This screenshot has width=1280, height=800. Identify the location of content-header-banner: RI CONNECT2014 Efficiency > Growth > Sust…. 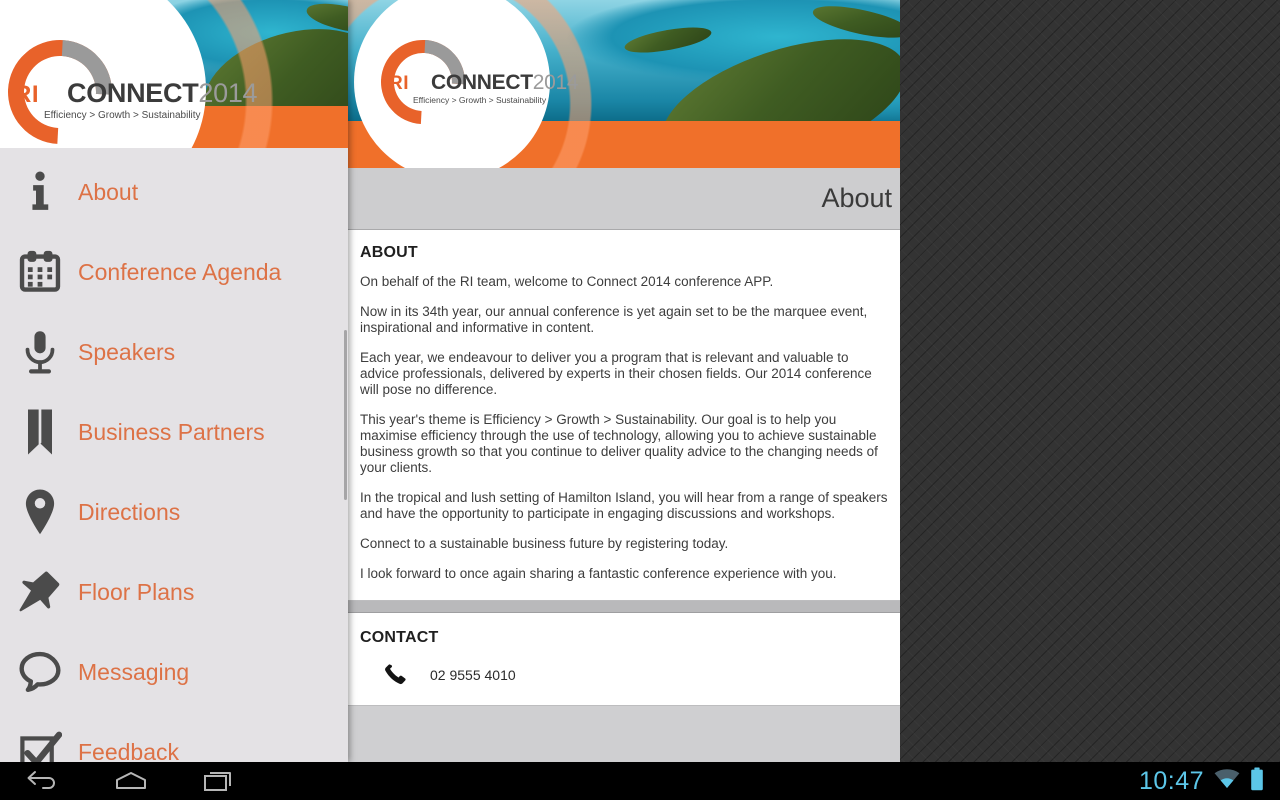
(624, 84).